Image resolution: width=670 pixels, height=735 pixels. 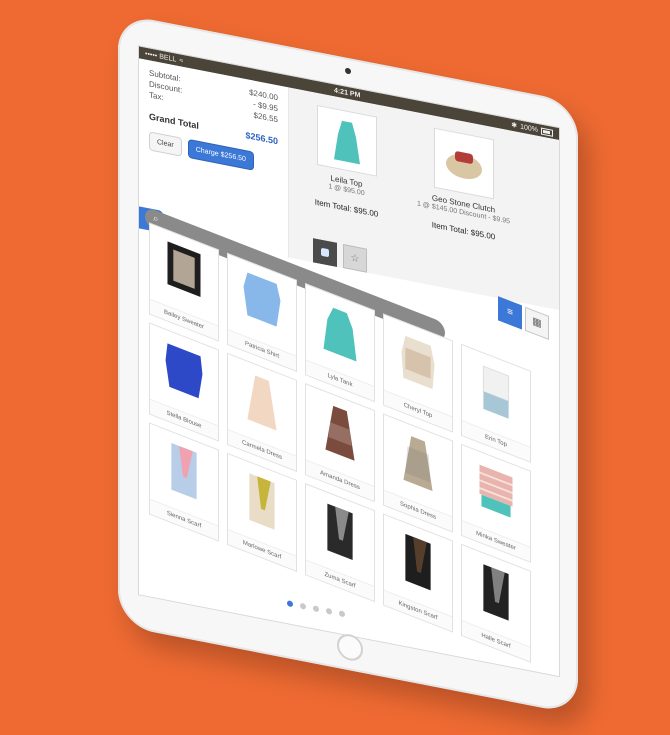 I want to click on teal-top-icon, so click(x=346, y=142).